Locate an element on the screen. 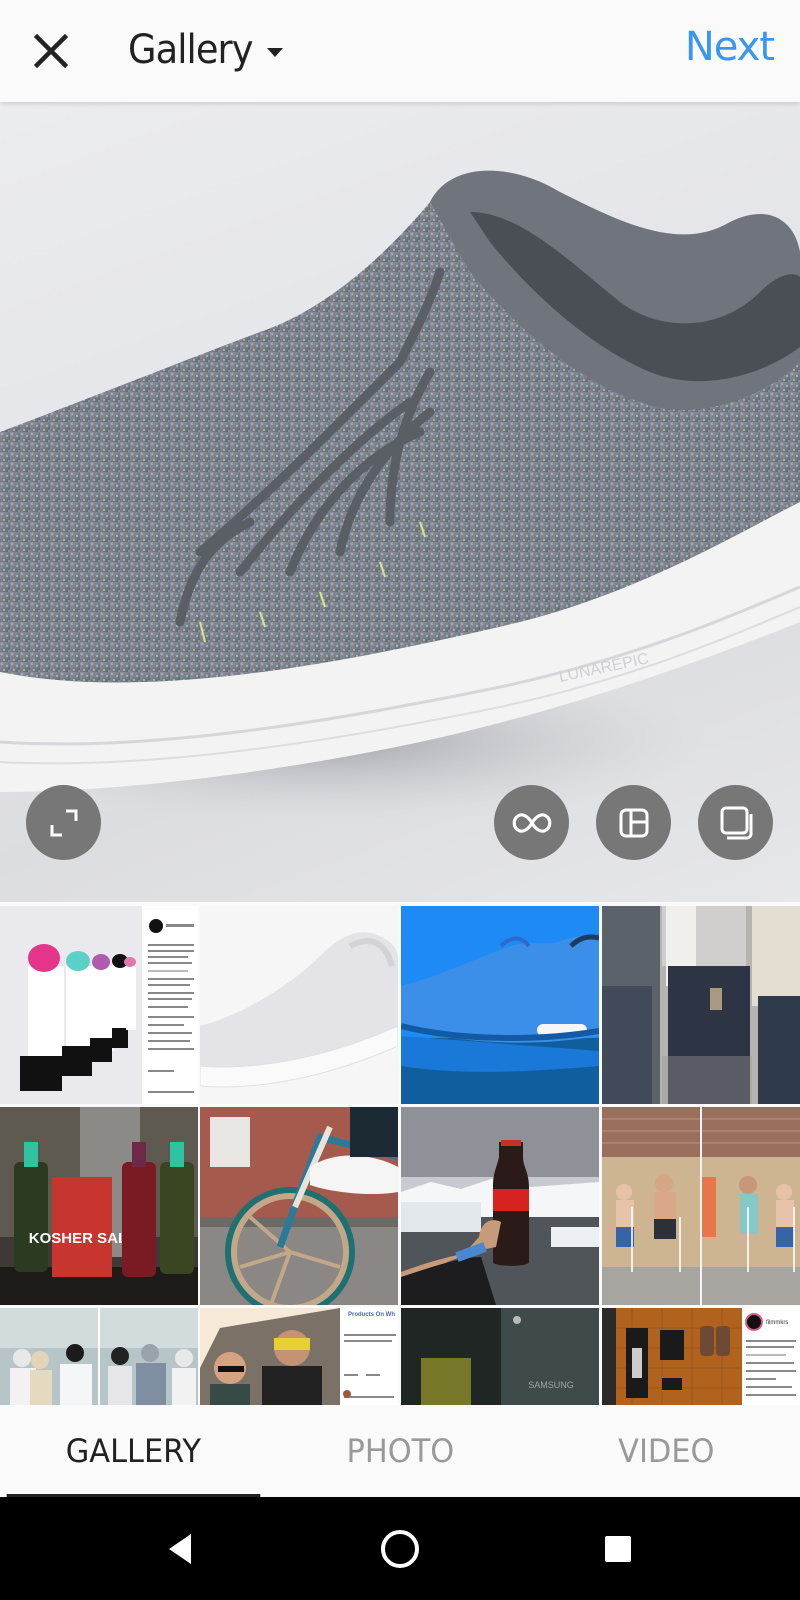  select-multiple-button is located at coordinates (735, 822).